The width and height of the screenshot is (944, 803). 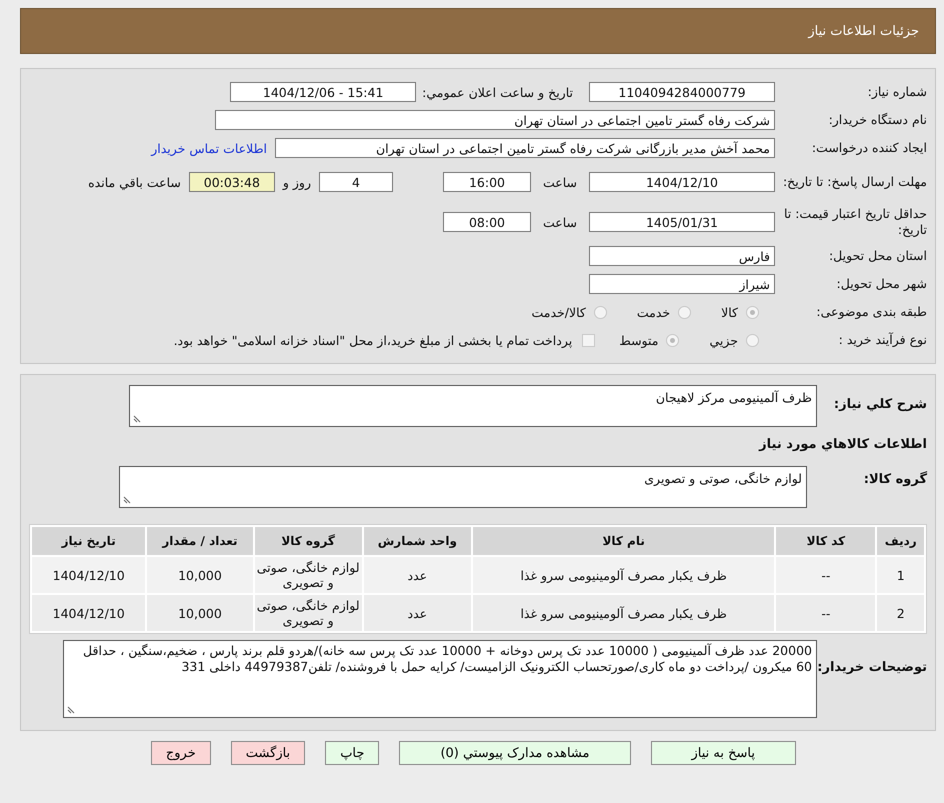 What do you see at coordinates (323, 92) in the screenshot?
I see `text-field: 1404/12/06 - 15:41` at bounding box center [323, 92].